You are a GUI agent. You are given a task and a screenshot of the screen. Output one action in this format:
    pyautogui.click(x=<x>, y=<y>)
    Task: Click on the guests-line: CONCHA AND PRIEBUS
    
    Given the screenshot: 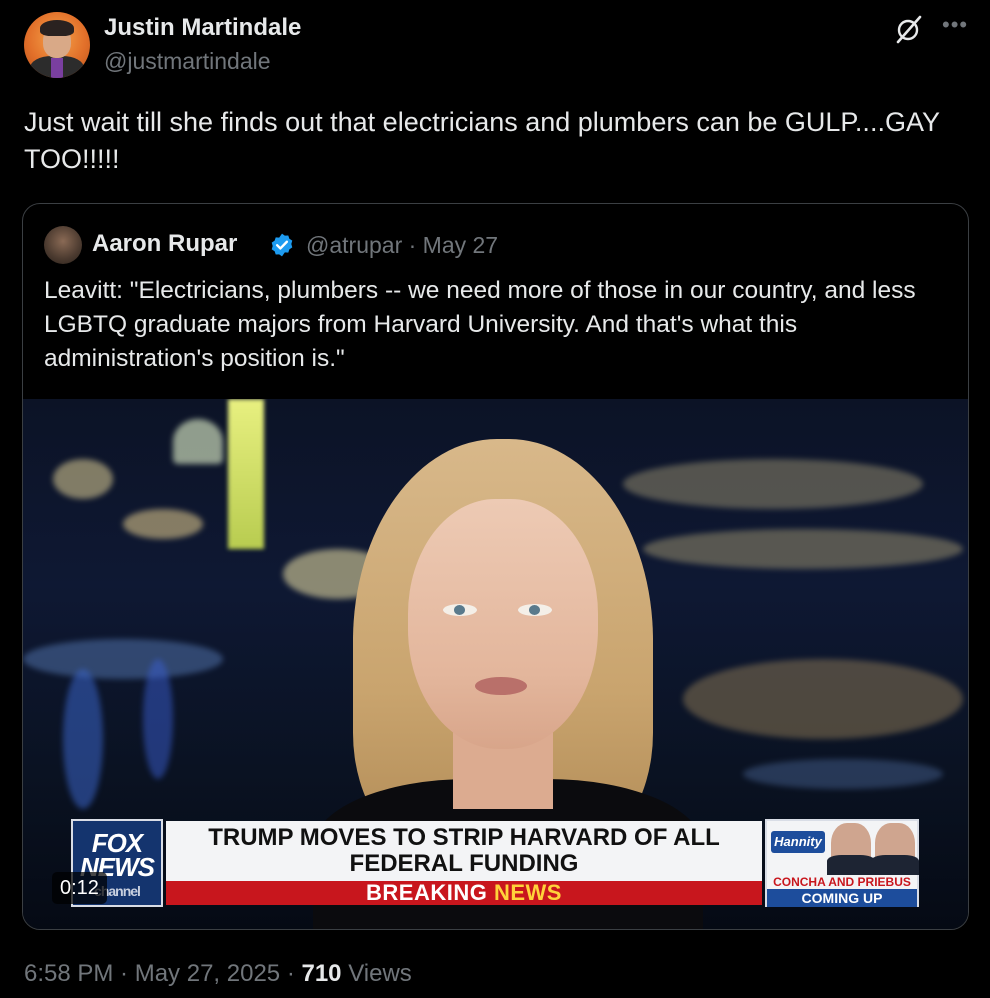 What is the action you would take?
    pyautogui.click(x=842, y=882)
    